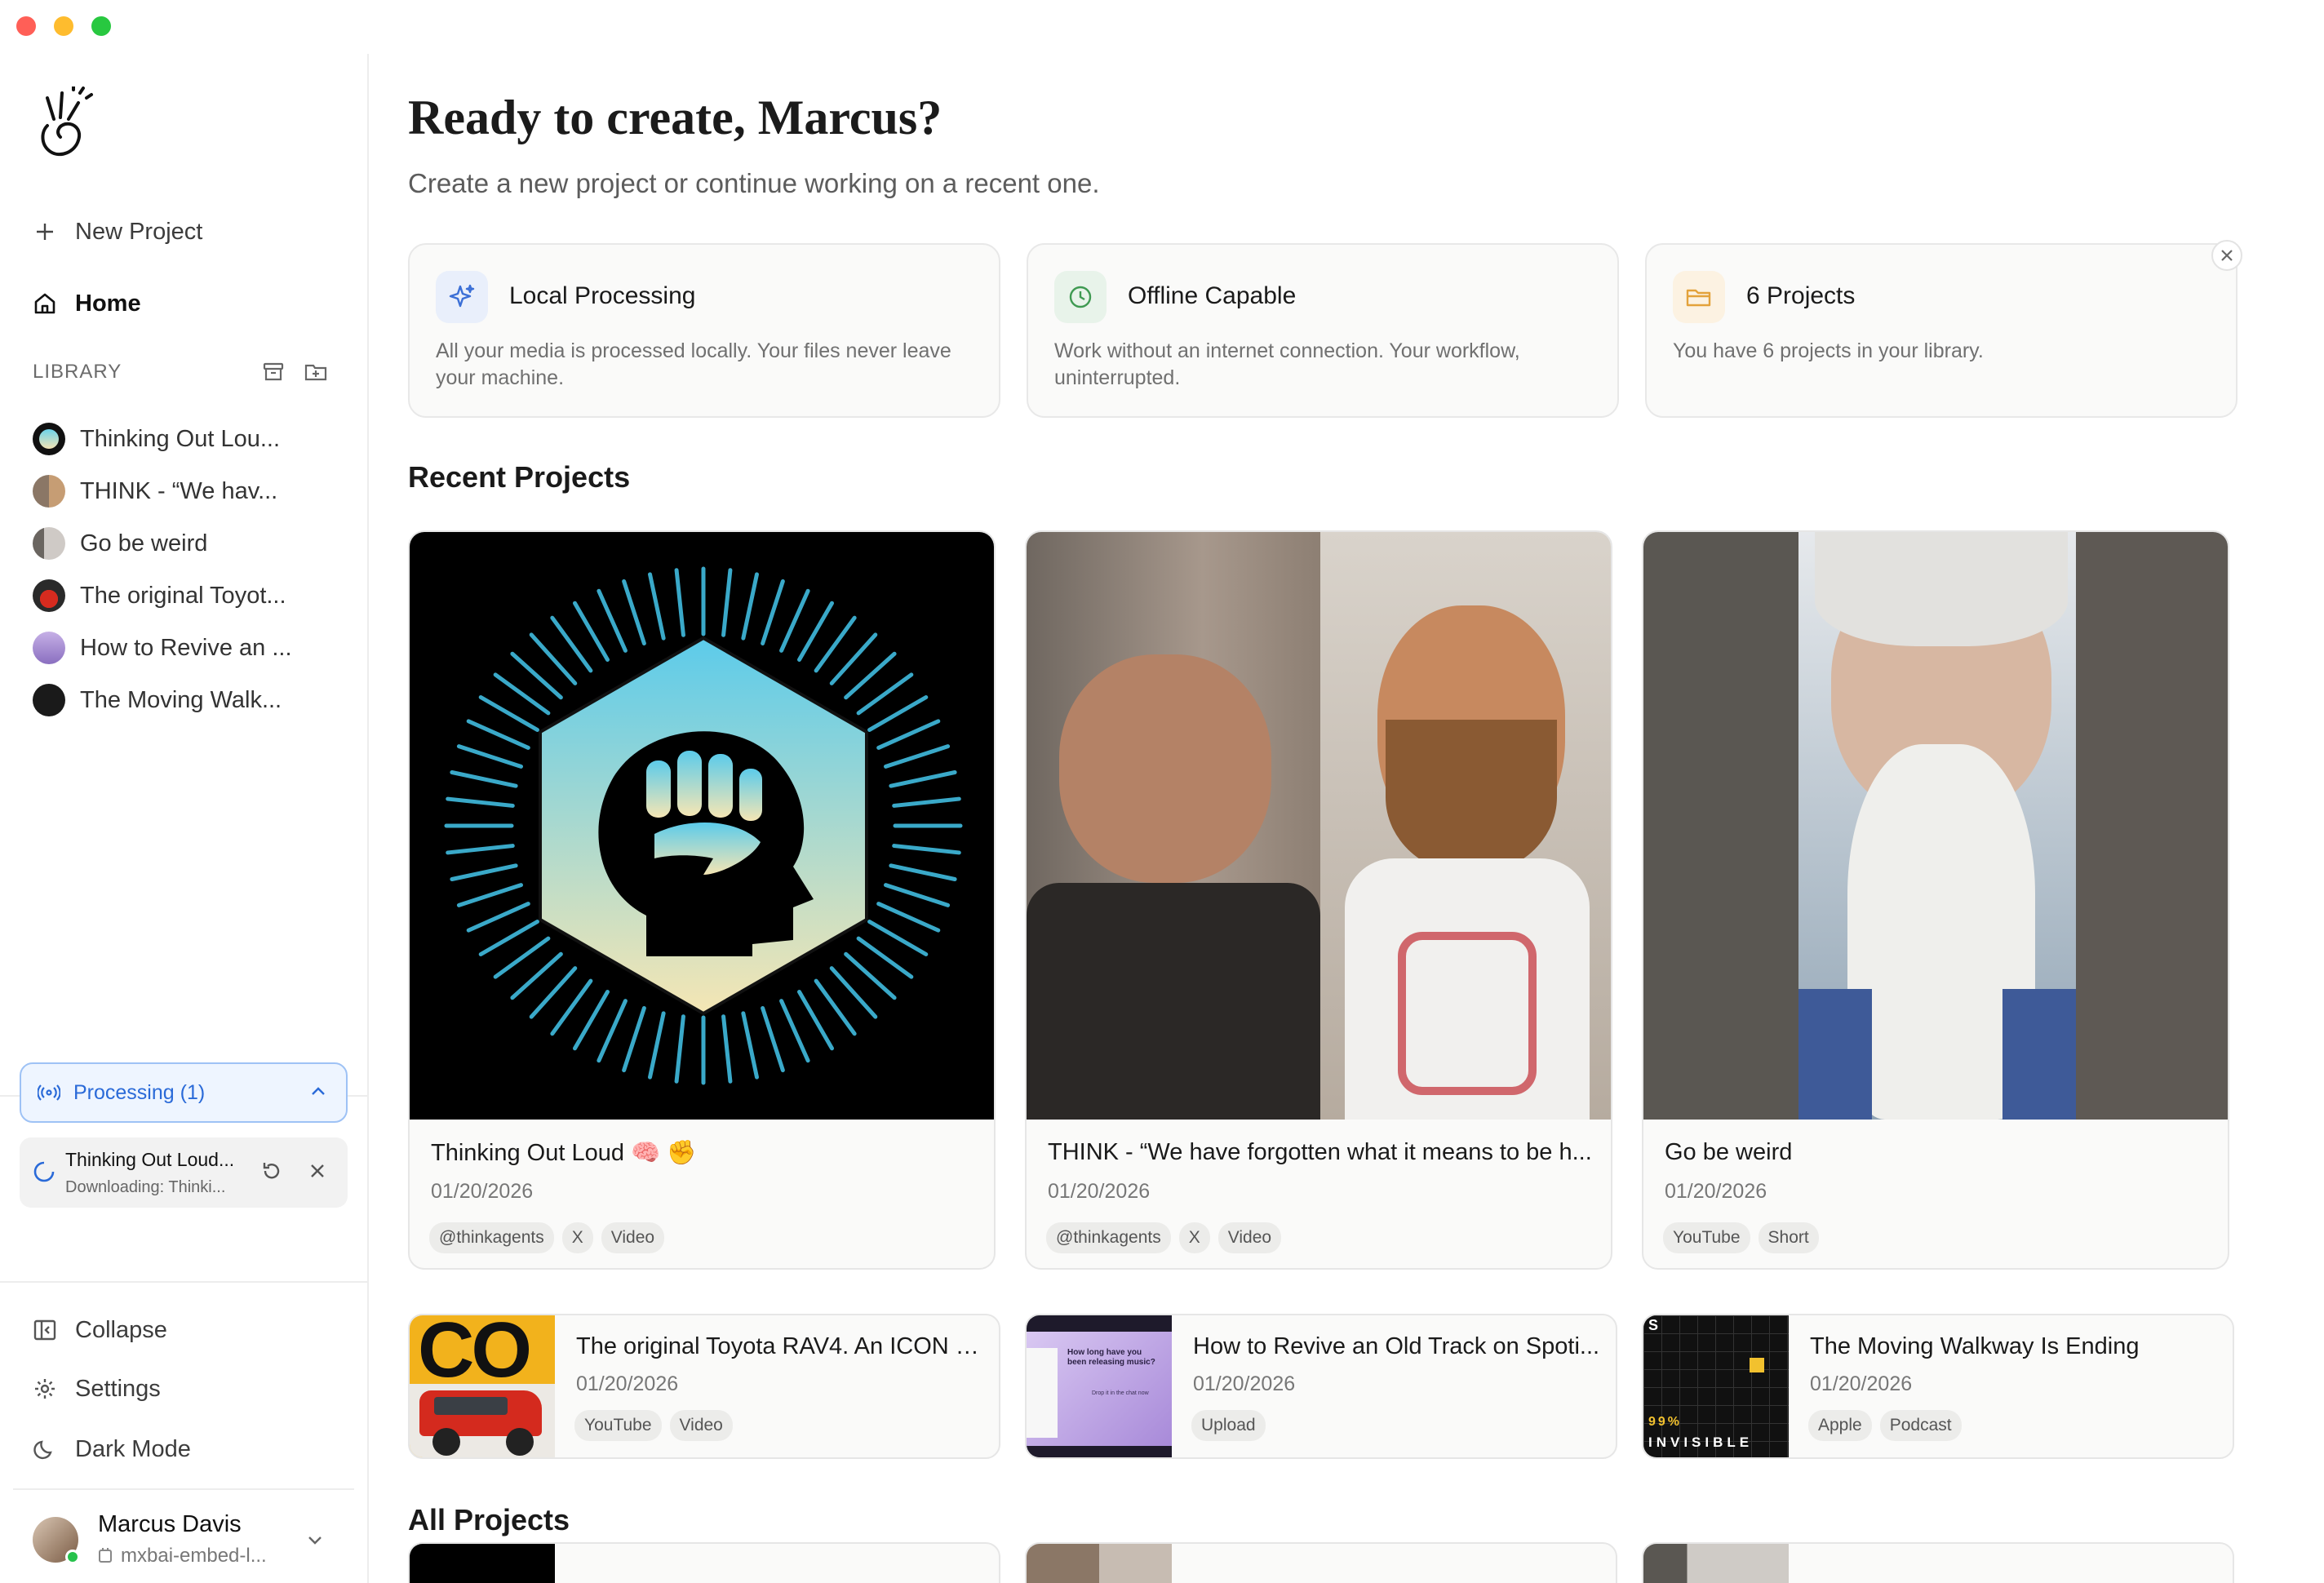  Describe the element at coordinates (316, 371) in the screenshot. I see `new-folder-icon` at that location.